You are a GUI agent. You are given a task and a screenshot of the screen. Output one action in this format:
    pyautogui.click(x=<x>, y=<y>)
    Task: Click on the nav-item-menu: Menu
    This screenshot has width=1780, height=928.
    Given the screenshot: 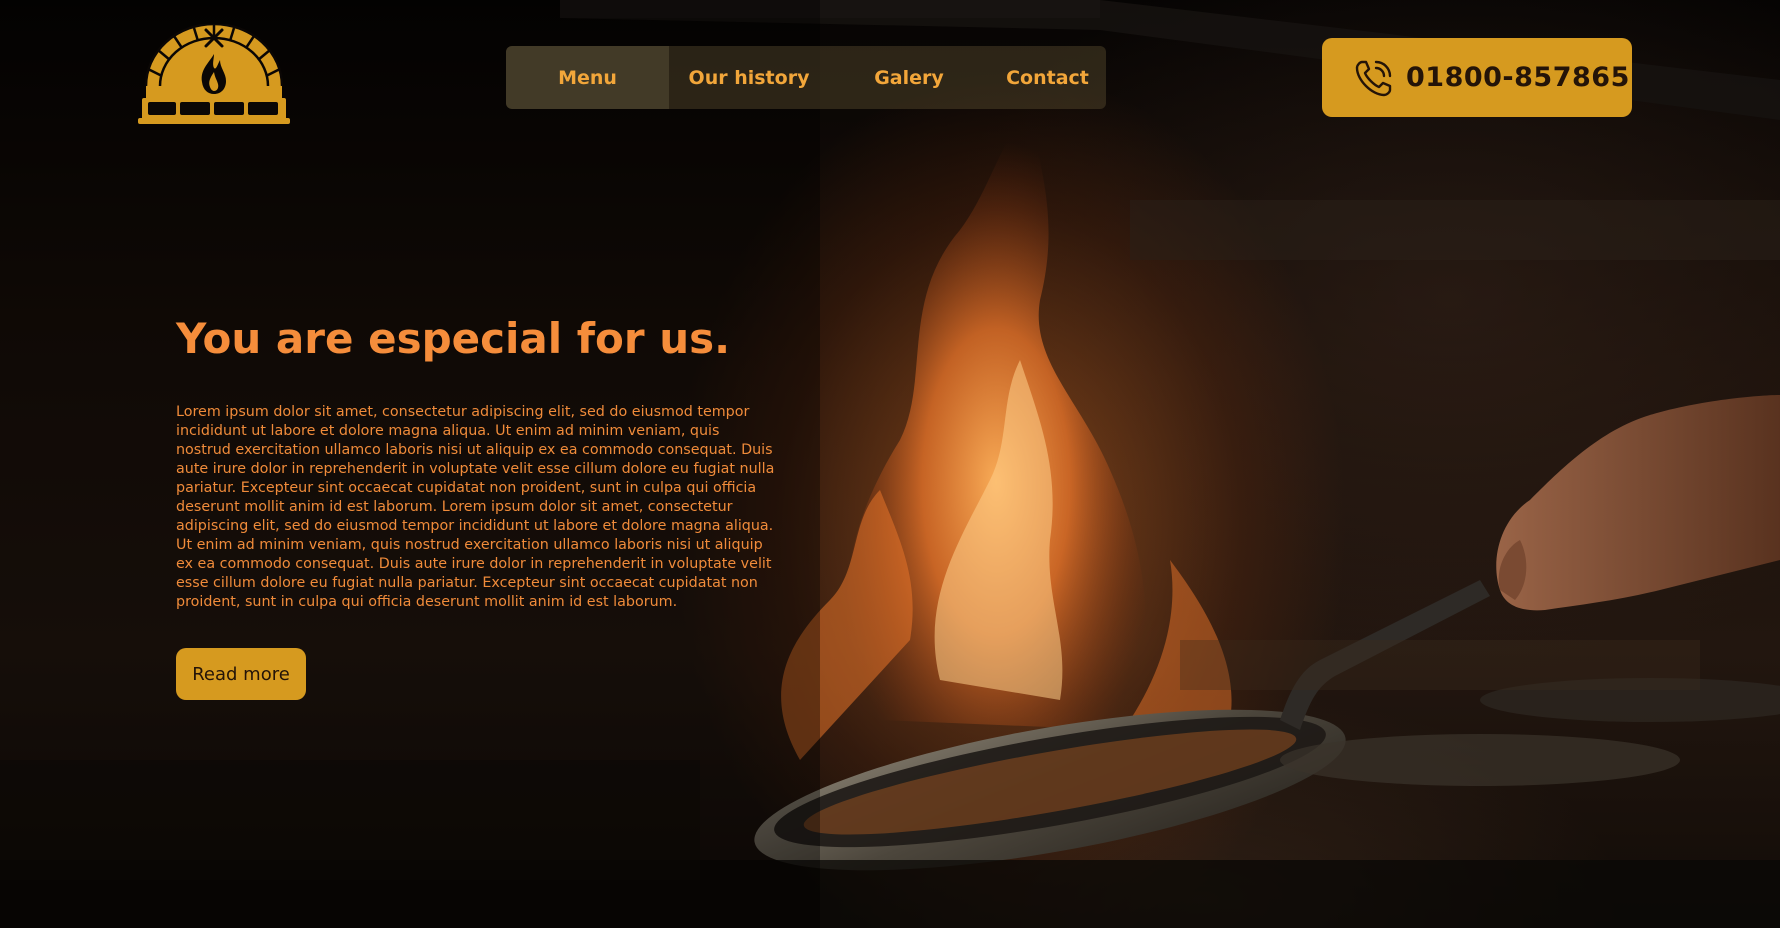 What is the action you would take?
    pyautogui.click(x=587, y=77)
    